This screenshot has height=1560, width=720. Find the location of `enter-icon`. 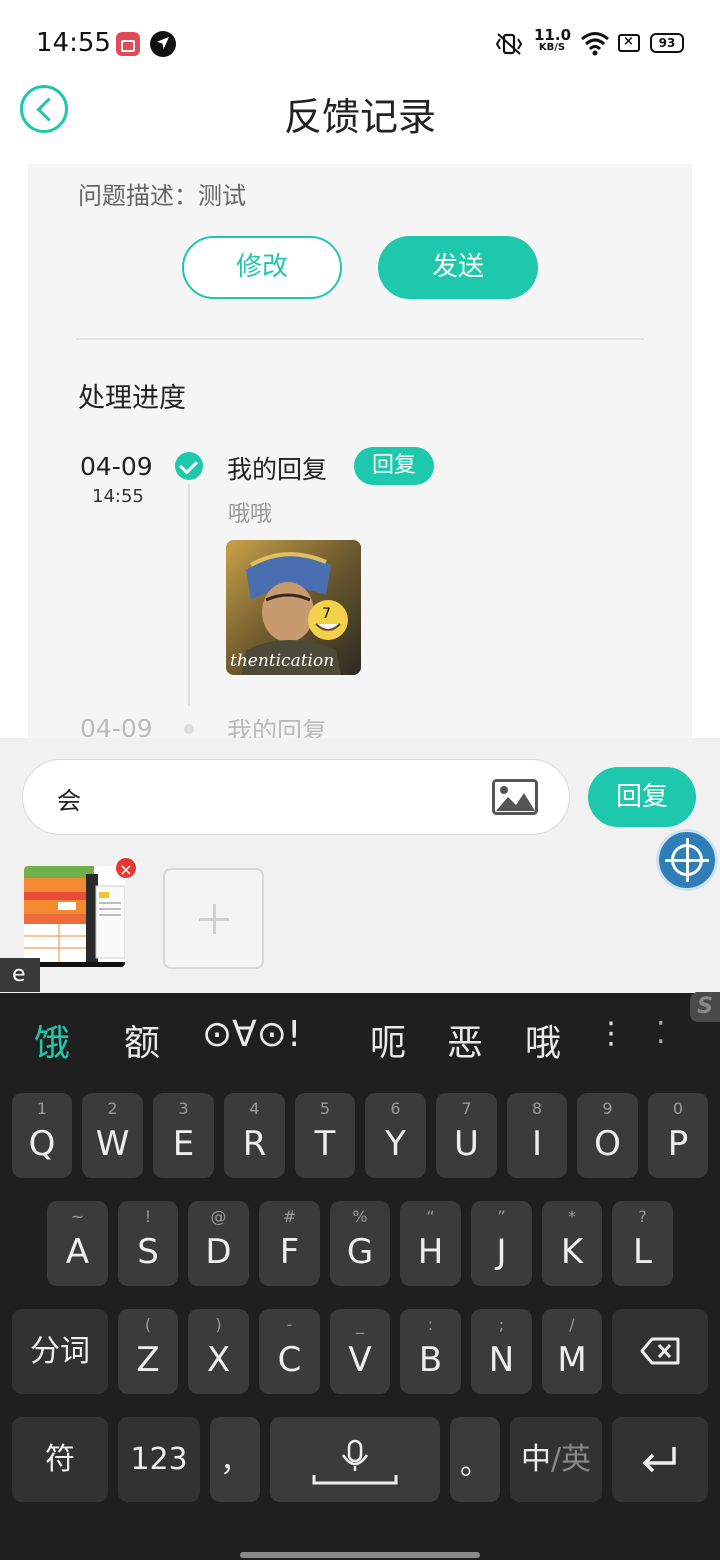

enter-icon is located at coordinates (659, 1460).